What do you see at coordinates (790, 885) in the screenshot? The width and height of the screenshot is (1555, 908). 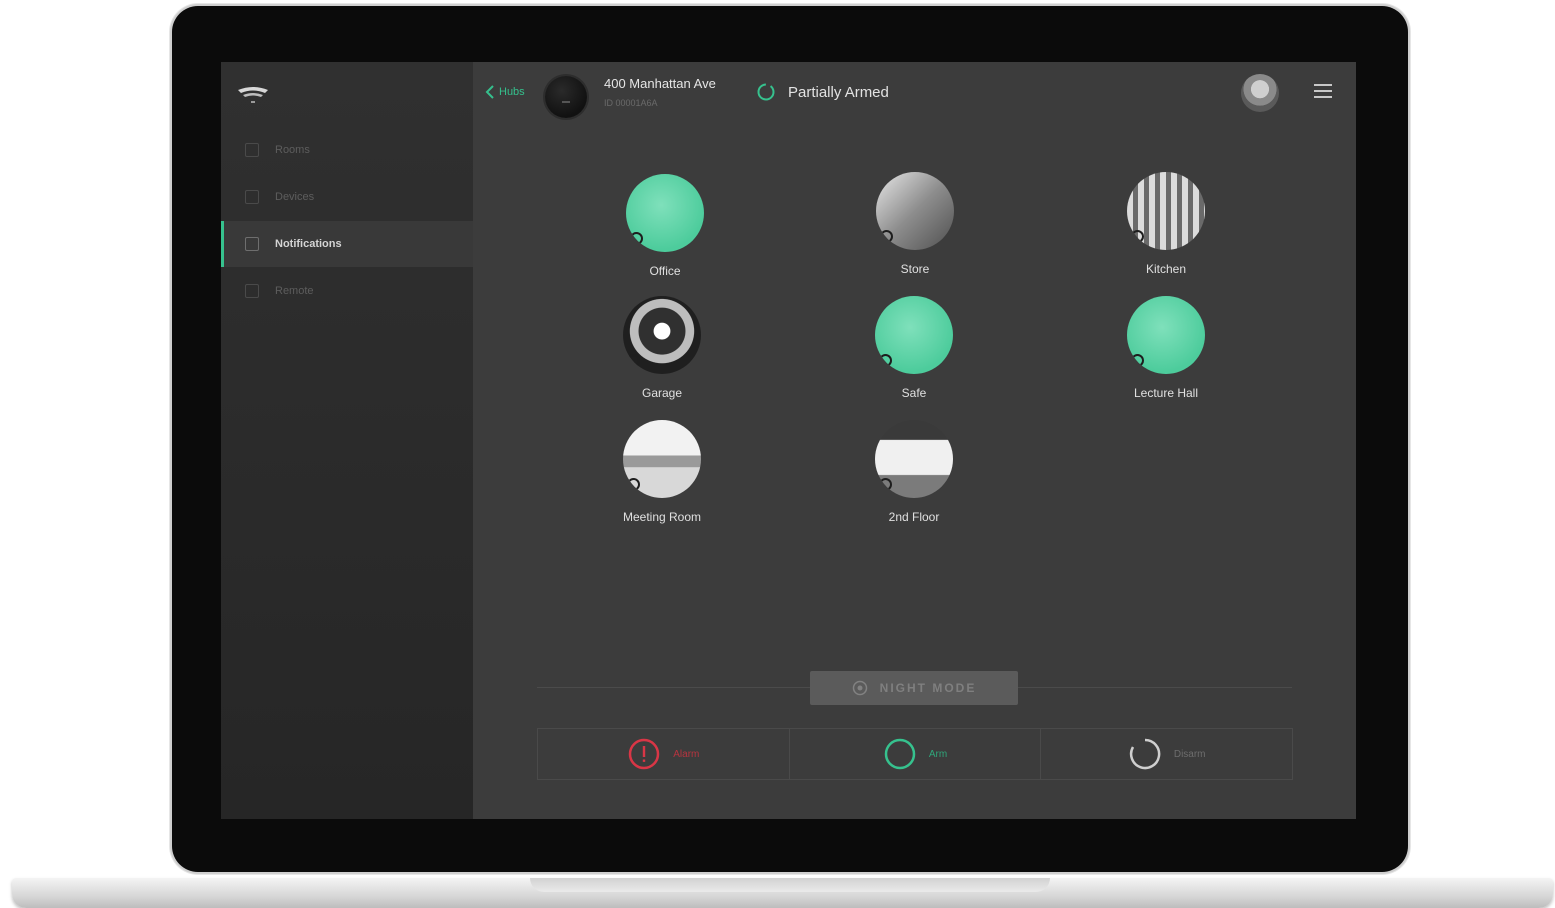 I see `laptop-notch` at bounding box center [790, 885].